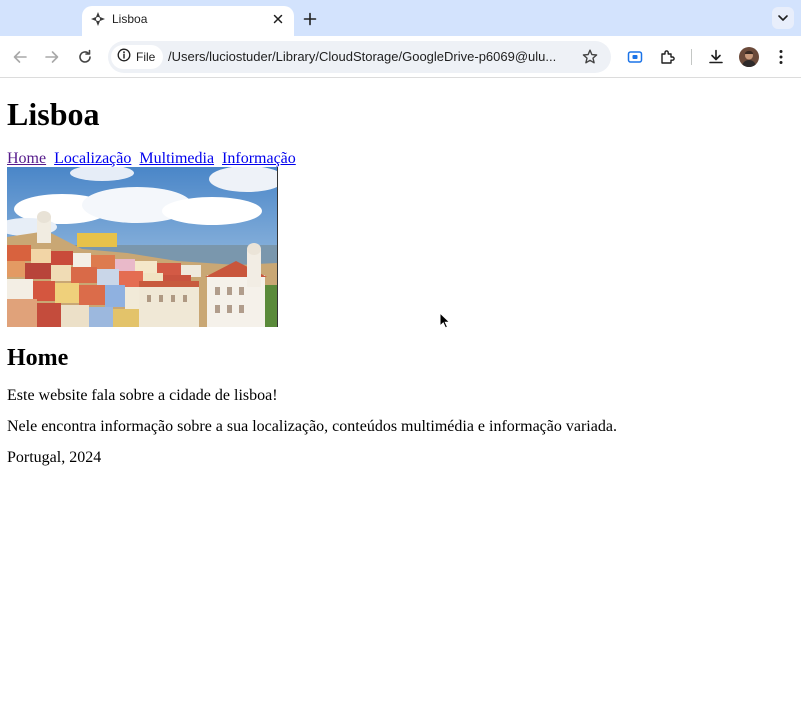 This screenshot has height=720, width=801. What do you see at coordinates (98, 19) in the screenshot?
I see `site-favicon-icon` at bounding box center [98, 19].